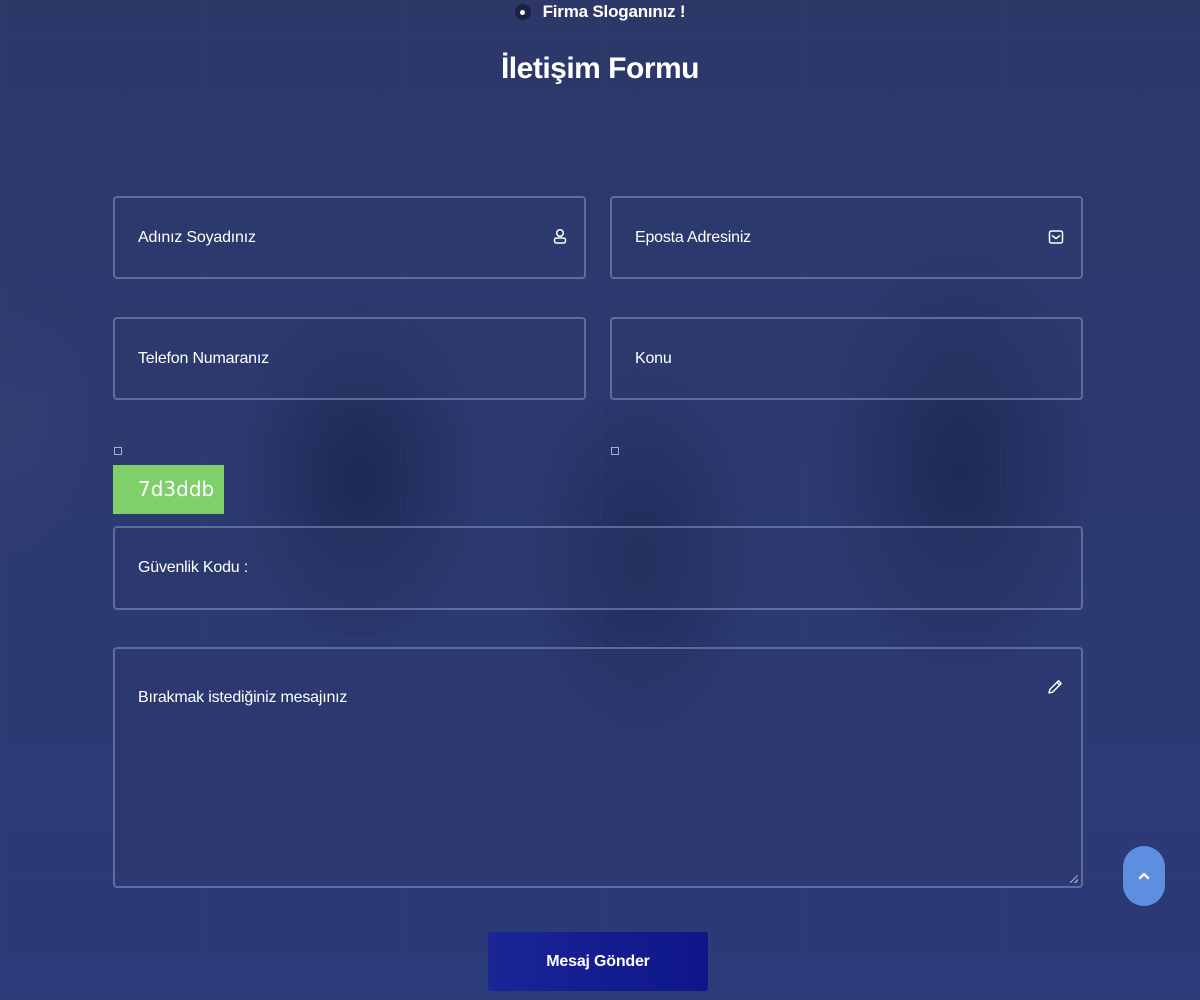 Image resolution: width=1200 pixels, height=1000 pixels. Describe the element at coordinates (1074, 879) in the screenshot. I see `resize-handle` at that location.